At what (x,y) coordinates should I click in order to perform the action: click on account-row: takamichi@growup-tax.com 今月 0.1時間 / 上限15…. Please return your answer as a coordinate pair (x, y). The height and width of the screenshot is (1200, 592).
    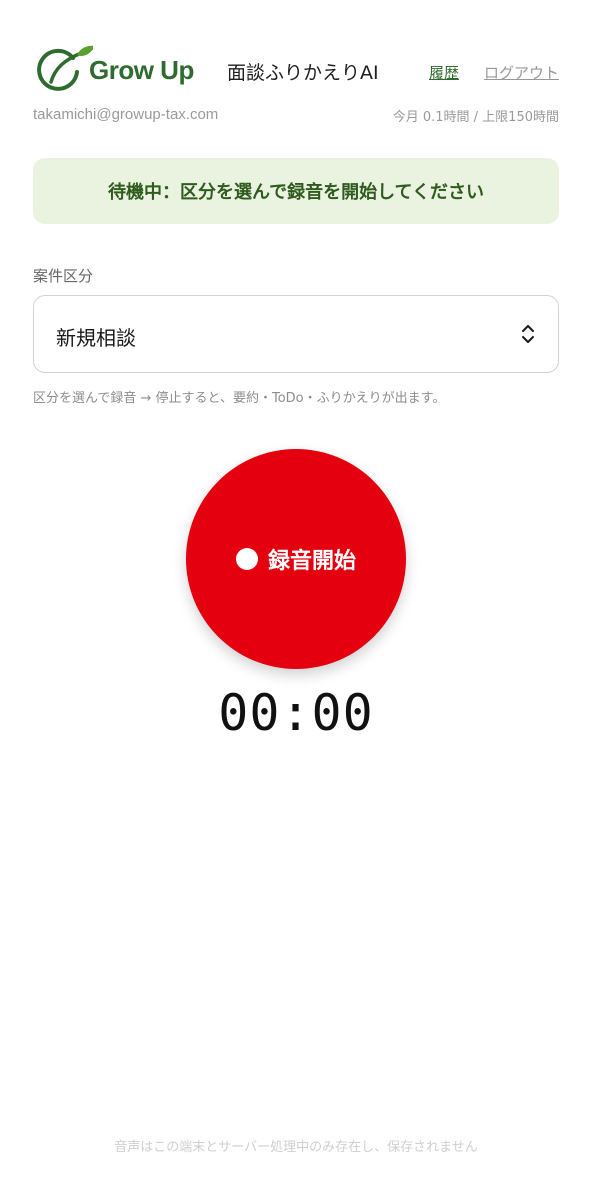
    Looking at the image, I should click on (296, 116).